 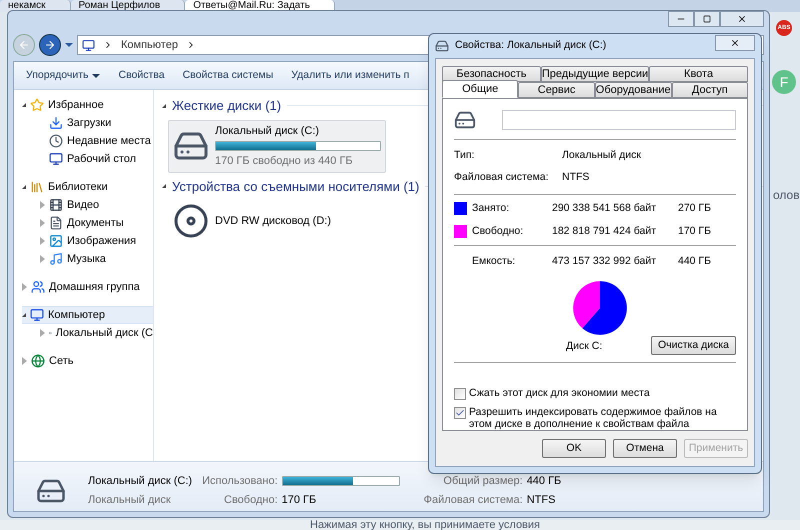 I want to click on tree-item: Избранное, so click(x=87, y=105).